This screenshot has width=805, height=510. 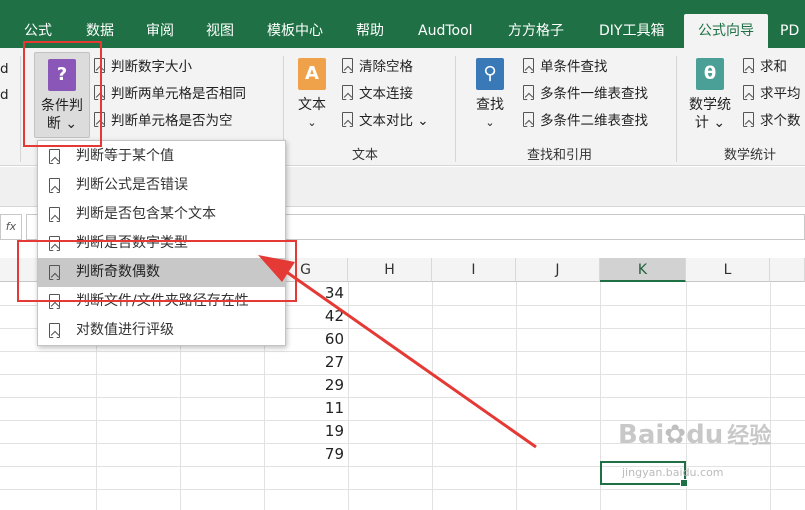 I want to click on watermark-logo: Bai✿du 经验, so click(x=695, y=435).